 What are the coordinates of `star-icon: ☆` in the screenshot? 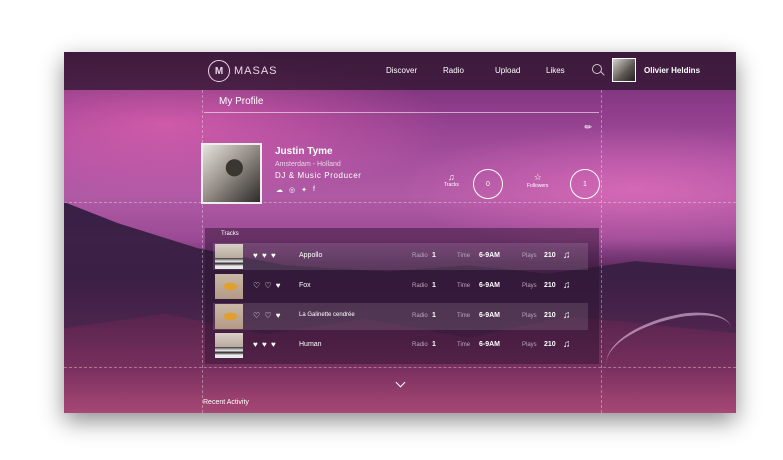 It's located at (537, 177).